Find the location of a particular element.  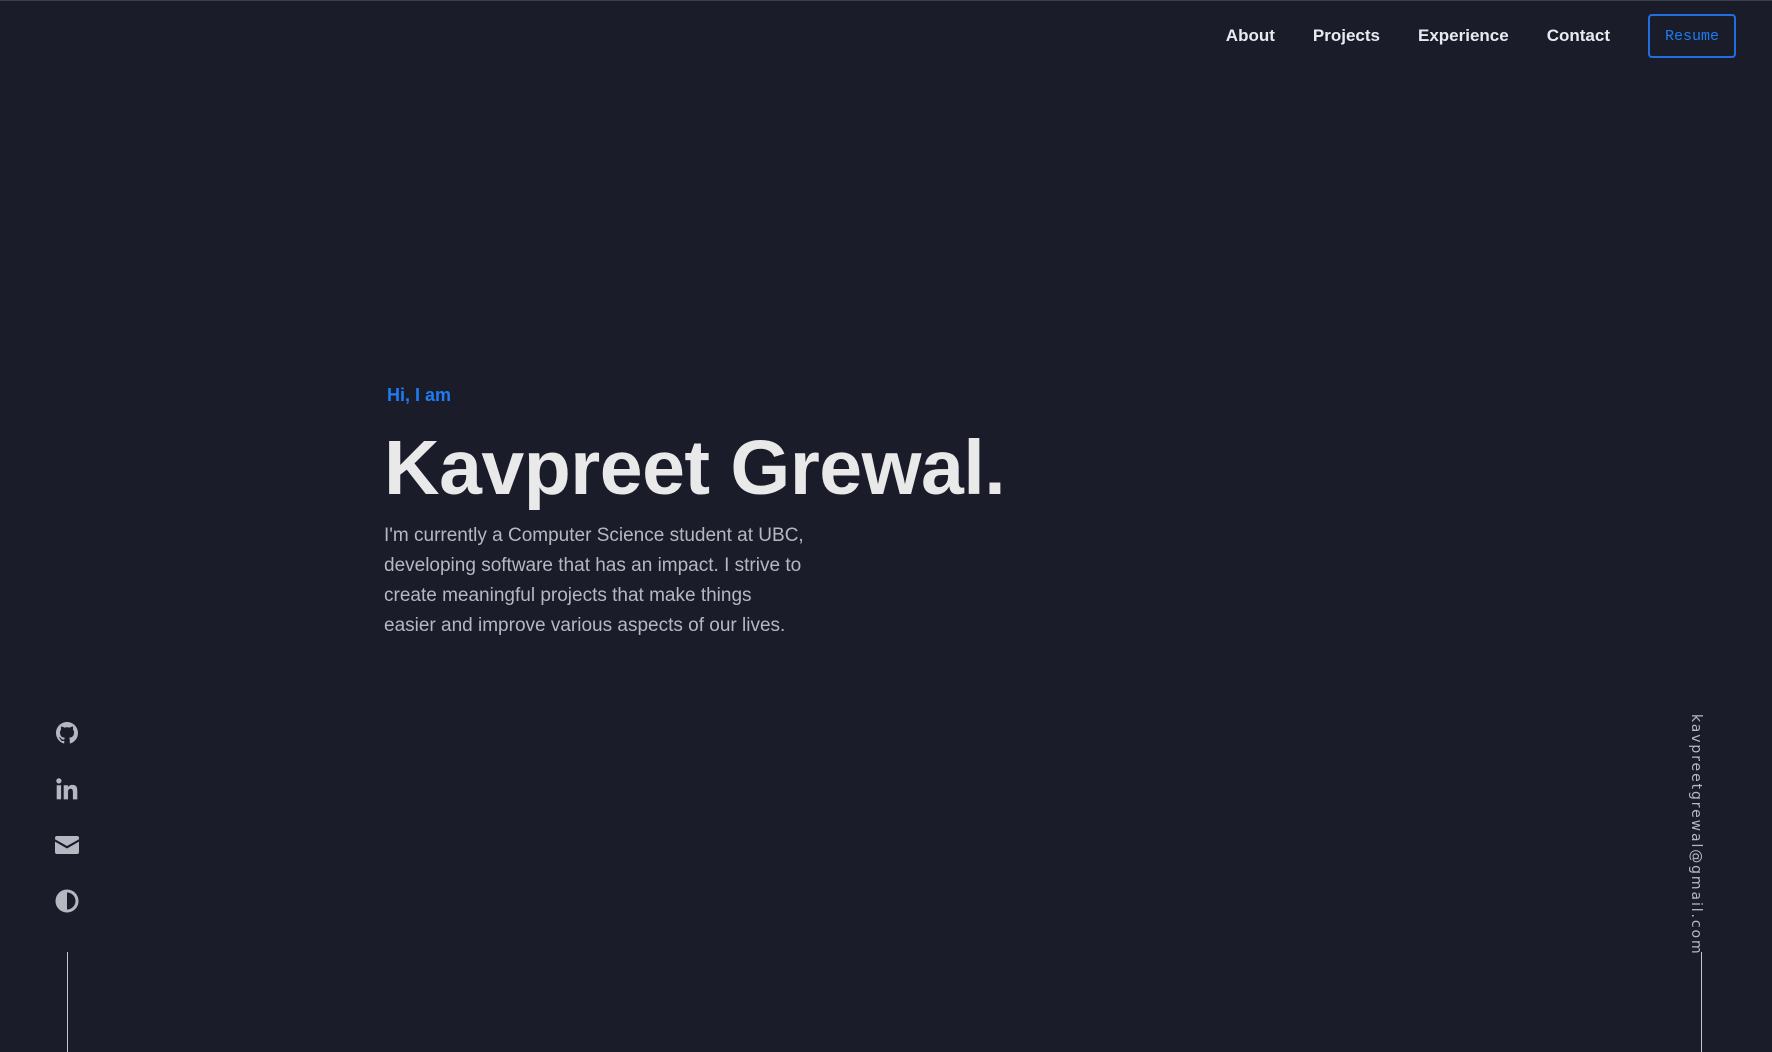

top-nav: About Projects Experience Contact Resume is located at coordinates (1481, 36).